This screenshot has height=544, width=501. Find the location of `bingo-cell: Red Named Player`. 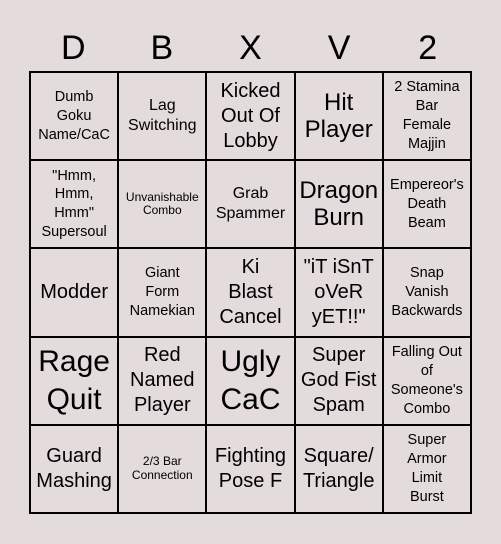

bingo-cell: Red Named Player is located at coordinates (162, 380).